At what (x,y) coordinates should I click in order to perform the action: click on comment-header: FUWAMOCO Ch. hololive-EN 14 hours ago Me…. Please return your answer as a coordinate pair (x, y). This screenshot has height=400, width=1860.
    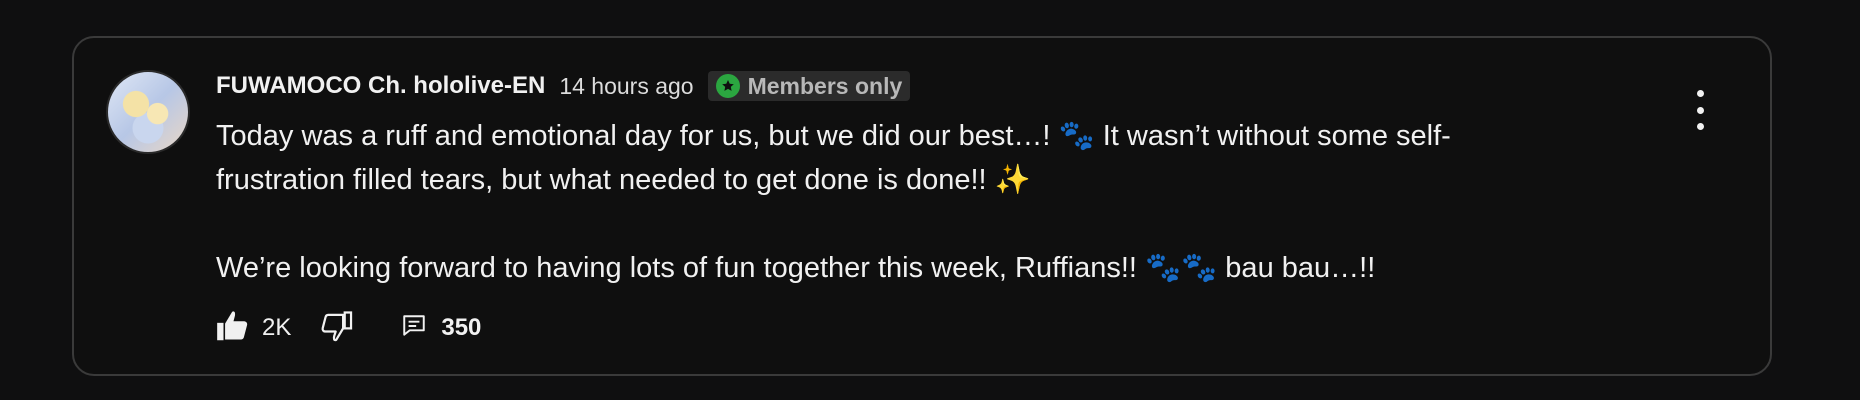
    Looking at the image, I should click on (931, 86).